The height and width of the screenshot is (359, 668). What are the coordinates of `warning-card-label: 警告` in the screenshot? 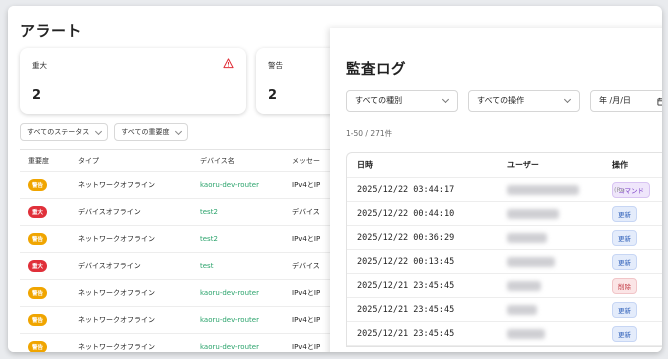 It's located at (275, 65).